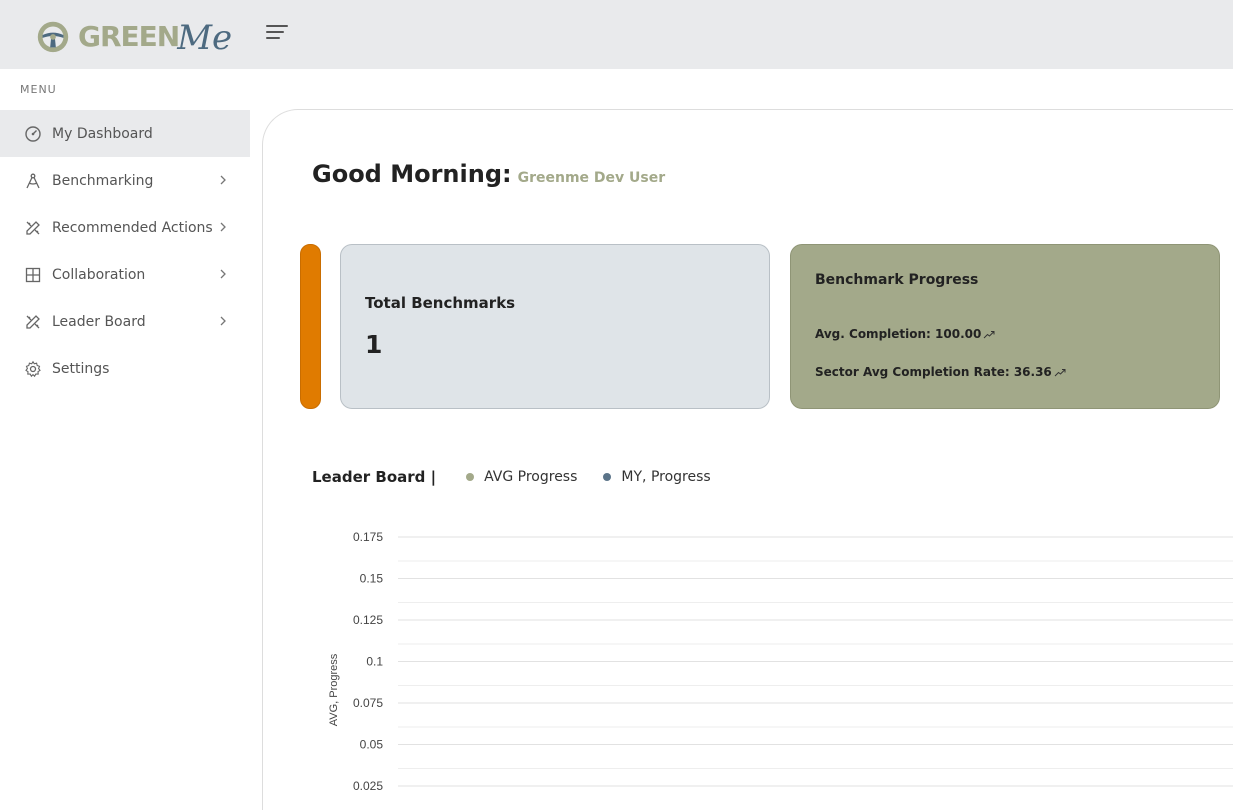 Image resolution: width=1233 pixels, height=810 pixels. I want to click on gear-icon, so click(33, 369).